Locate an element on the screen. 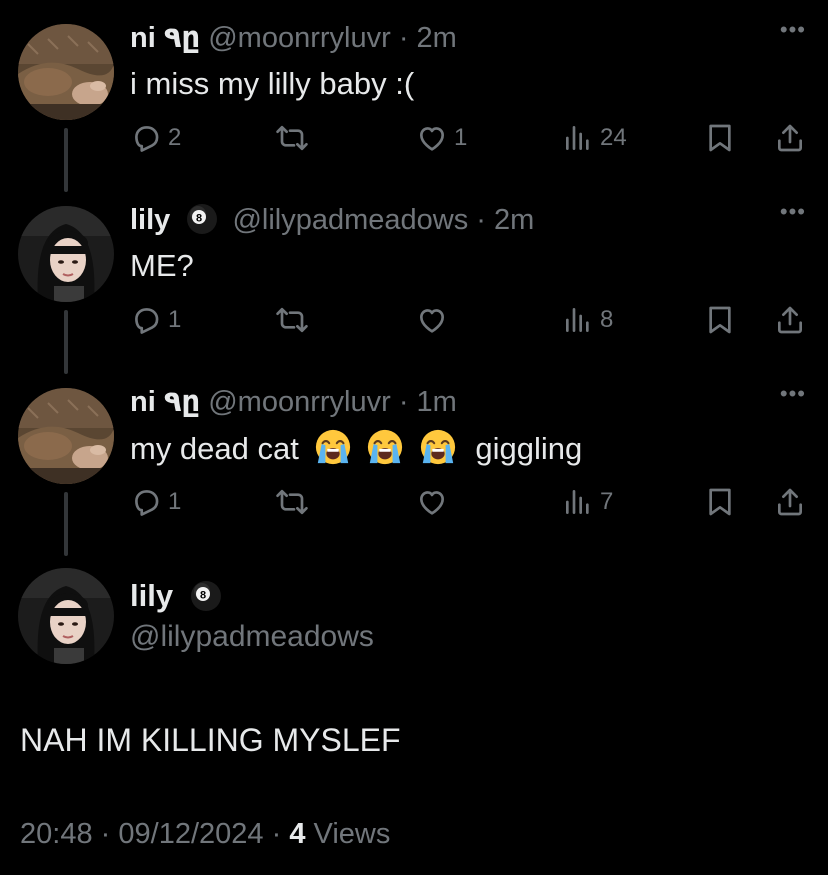 The height and width of the screenshot is (875, 828). views-label: Views is located at coordinates (352, 834).